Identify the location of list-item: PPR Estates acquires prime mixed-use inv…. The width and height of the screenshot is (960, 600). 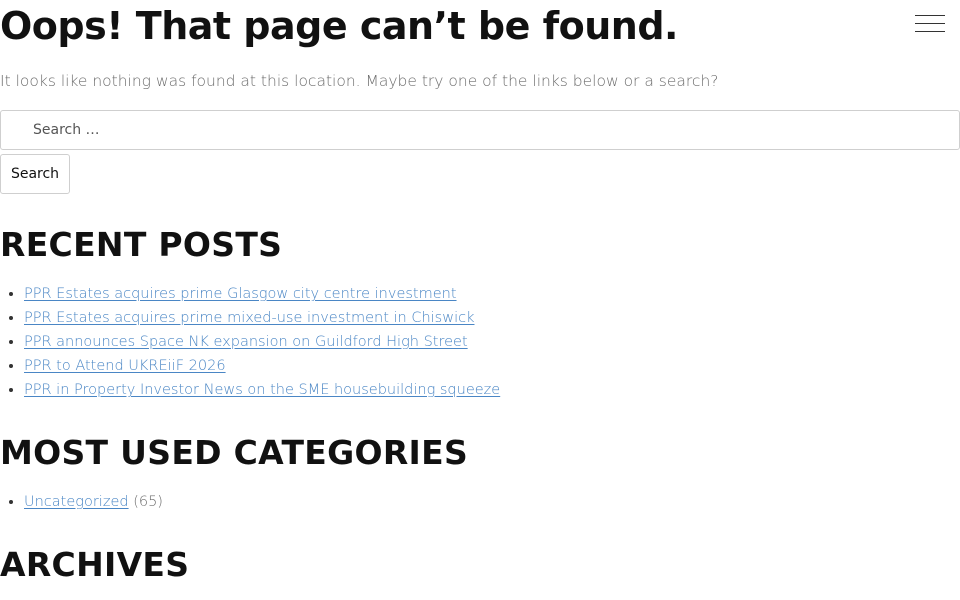
(262, 318).